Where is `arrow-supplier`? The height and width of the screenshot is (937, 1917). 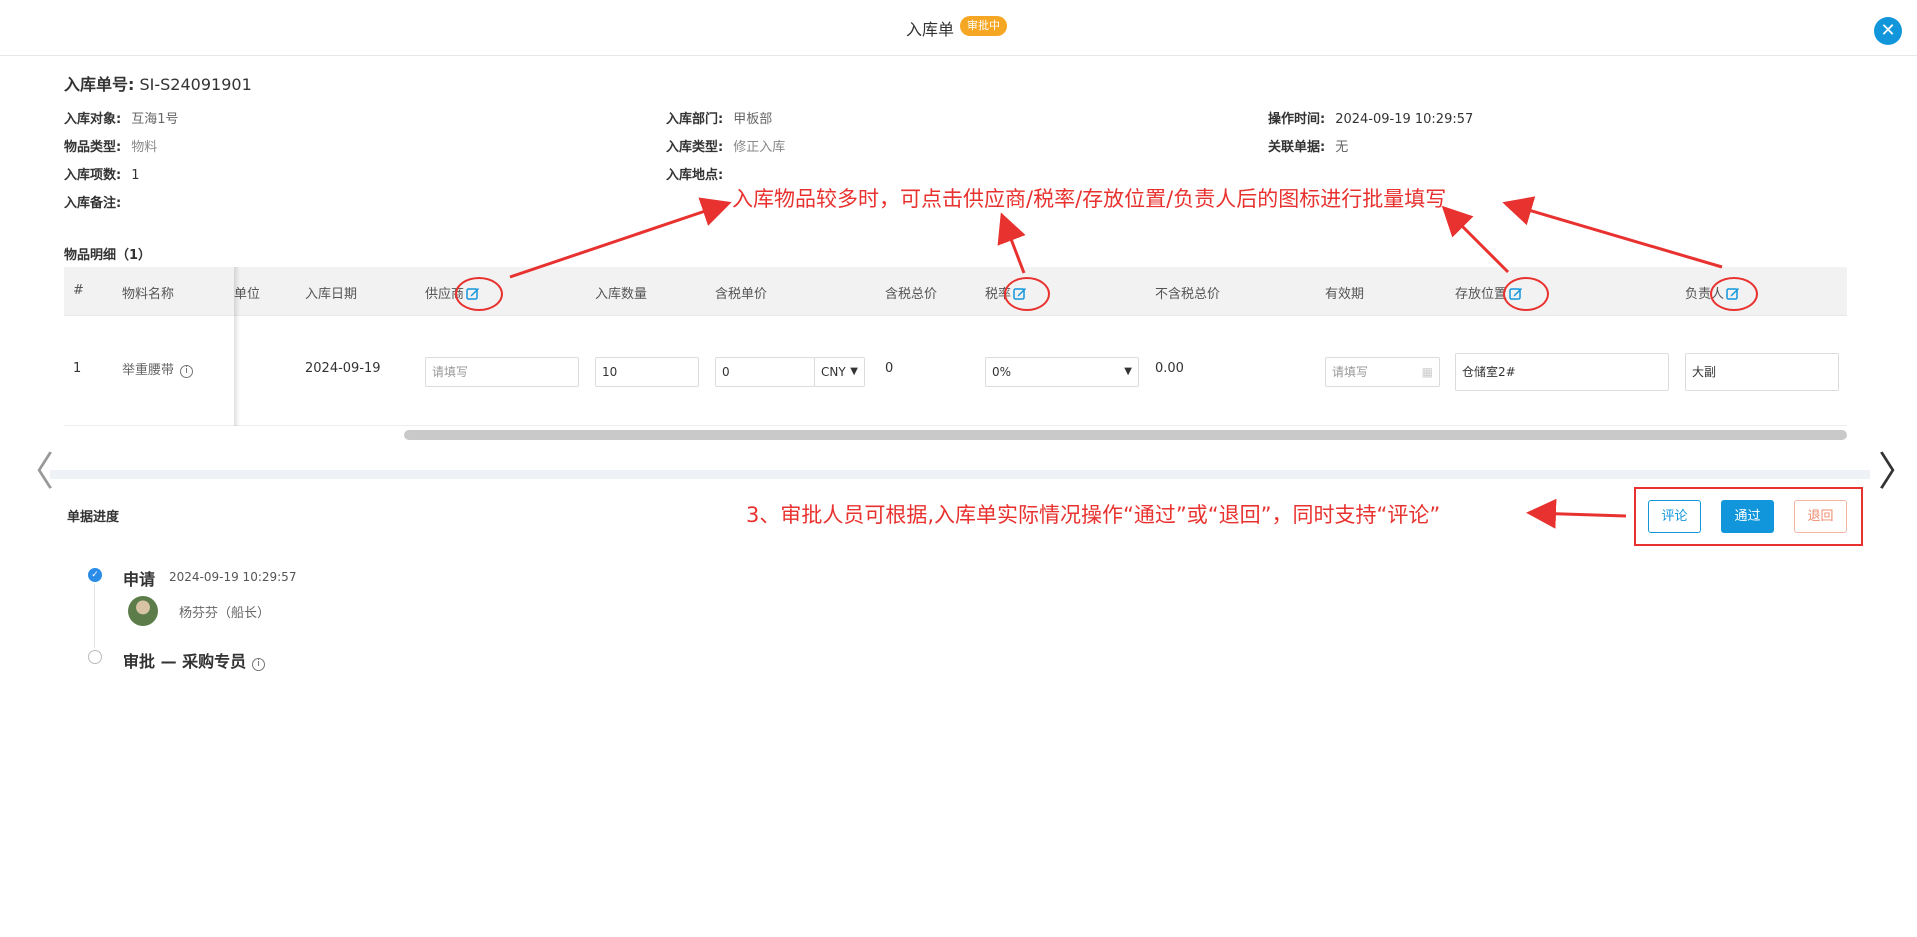
arrow-supplier is located at coordinates (620, 238).